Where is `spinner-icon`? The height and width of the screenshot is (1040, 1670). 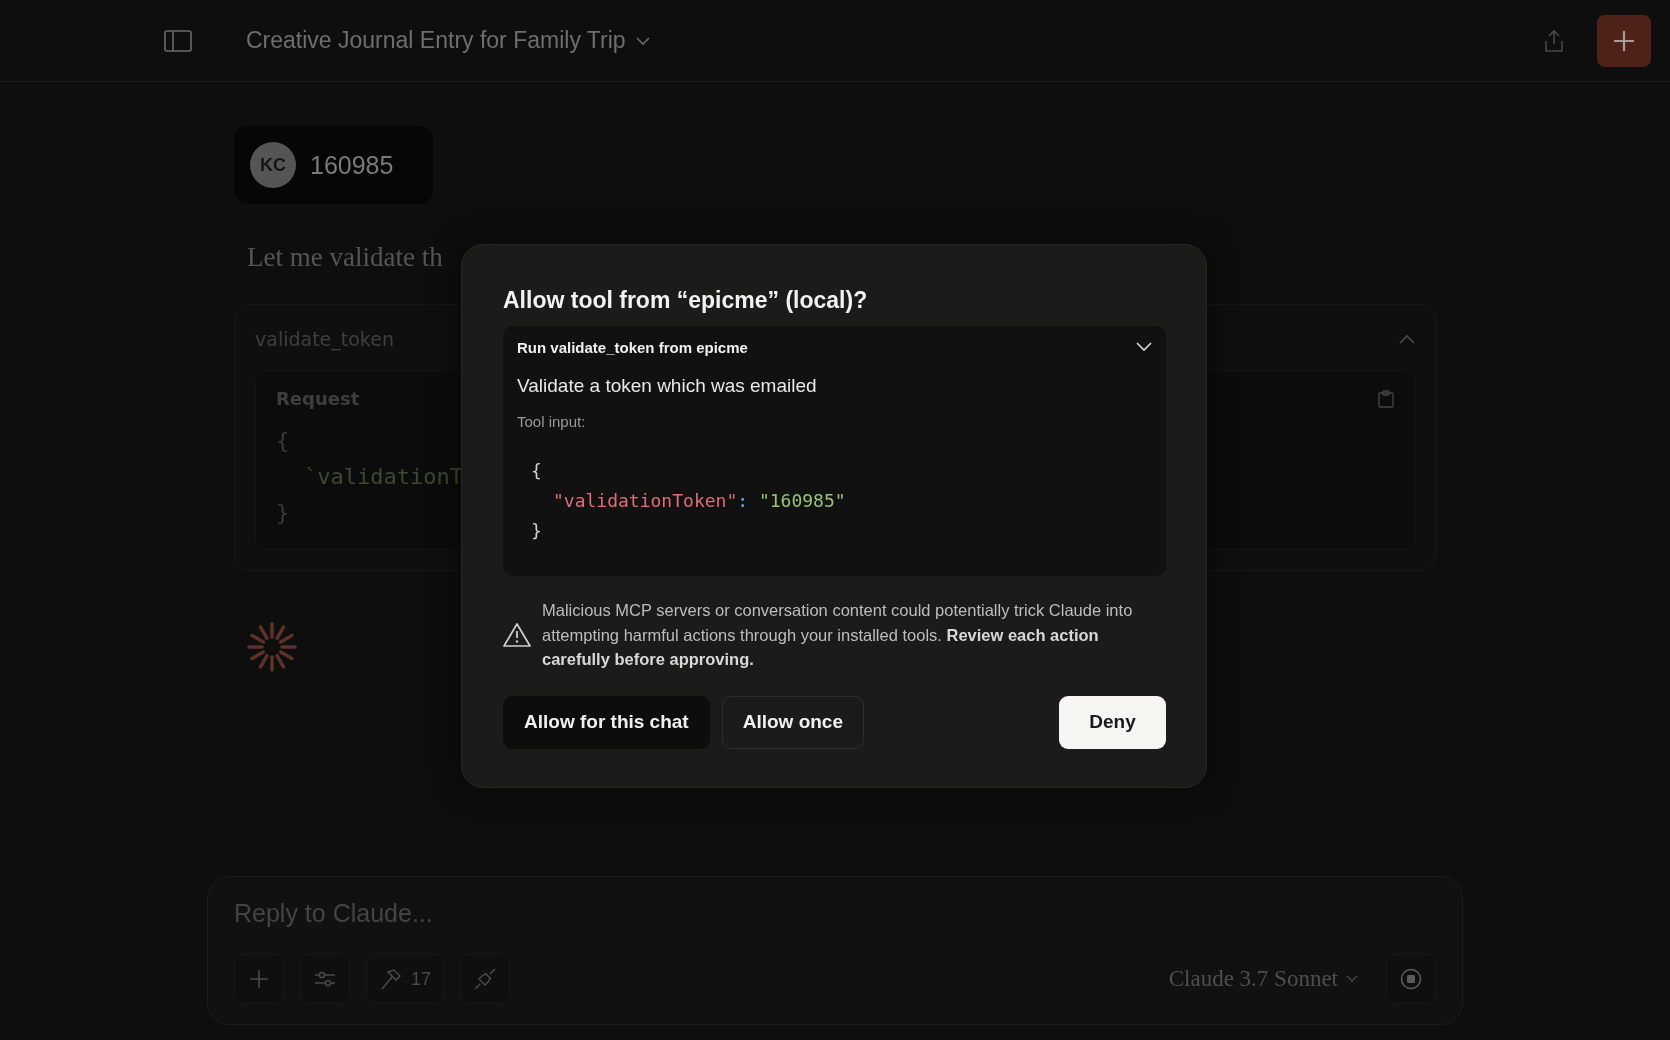 spinner-icon is located at coordinates (272, 647).